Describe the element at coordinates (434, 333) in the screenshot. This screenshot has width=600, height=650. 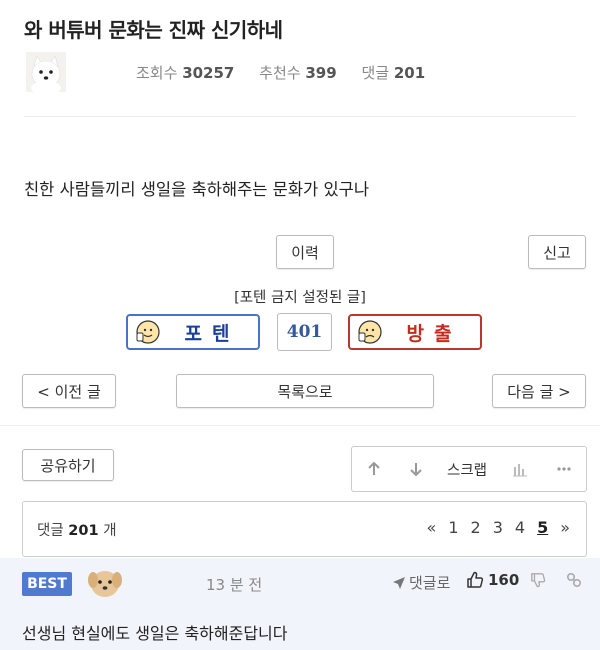
I see `release-down-label: 방출` at that location.